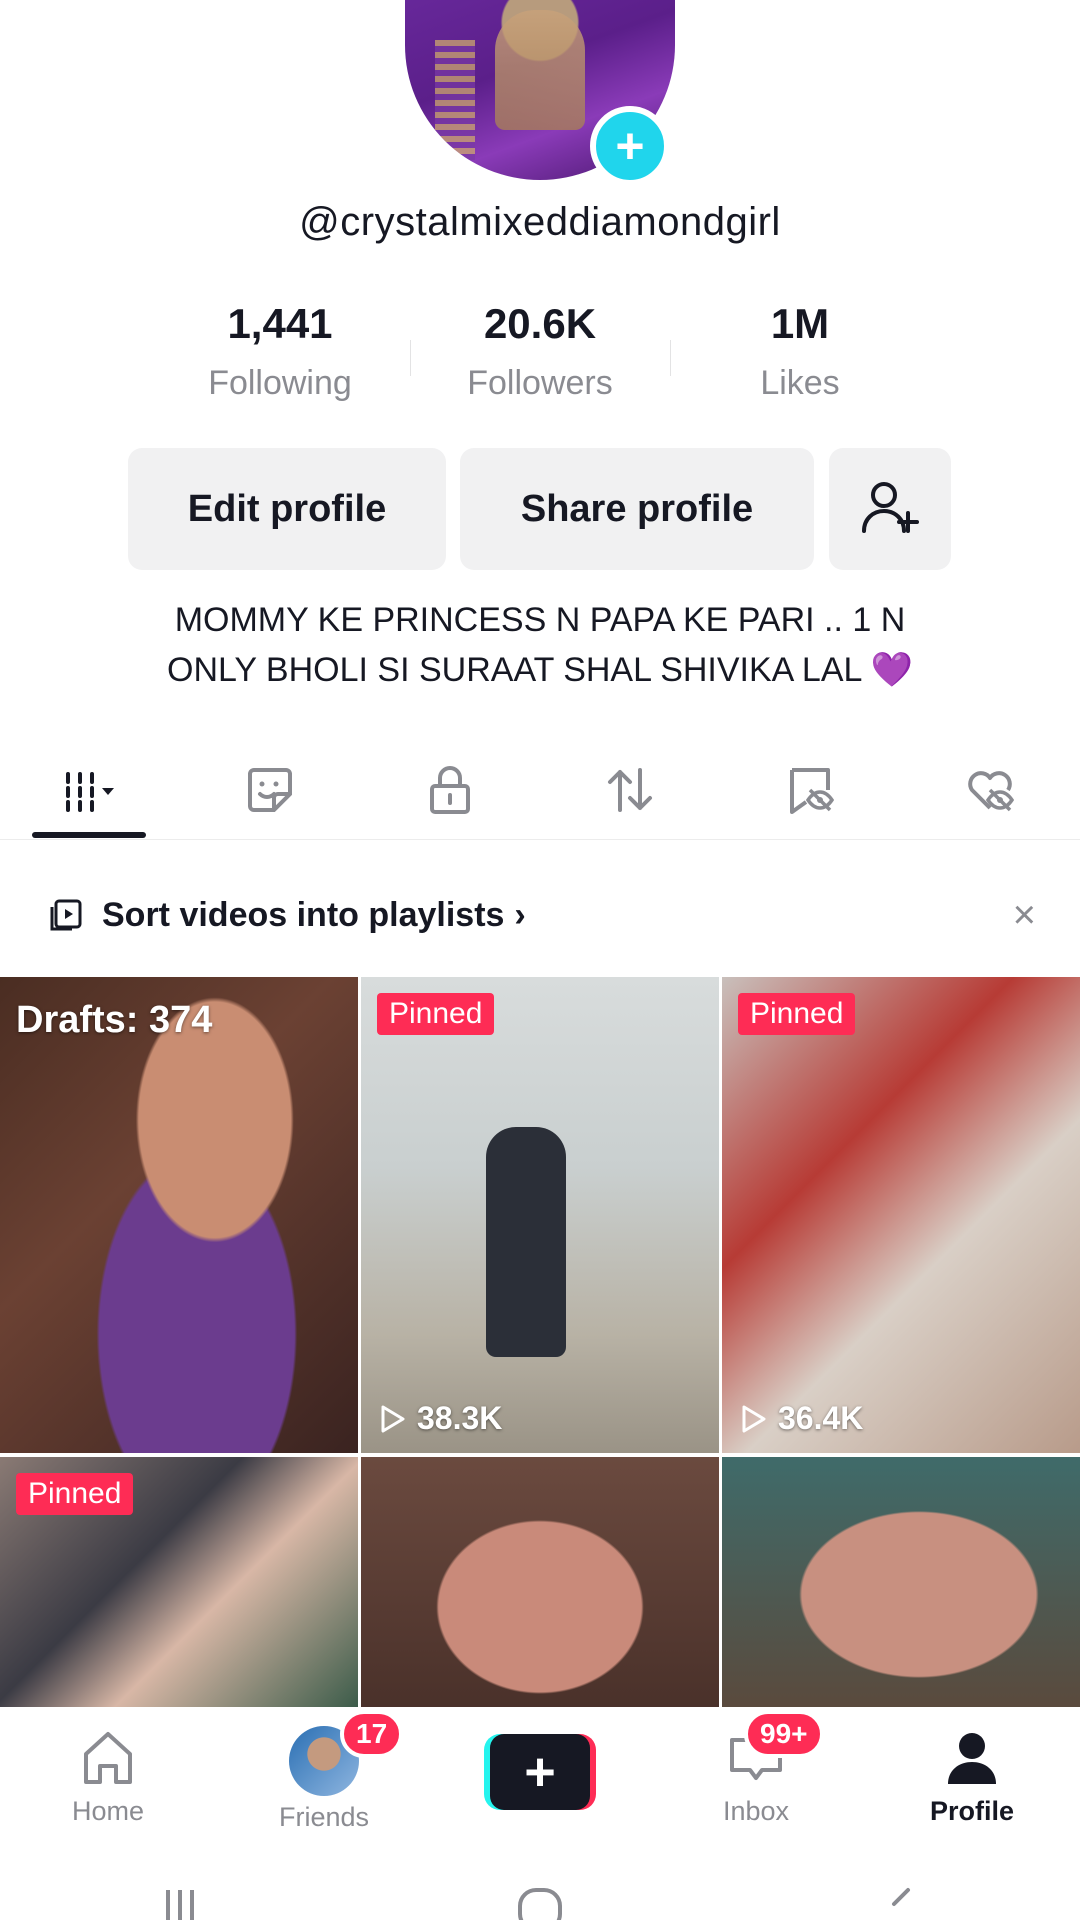  Describe the element at coordinates (637, 509) in the screenshot. I see `share-profile-button: Share profile` at that location.